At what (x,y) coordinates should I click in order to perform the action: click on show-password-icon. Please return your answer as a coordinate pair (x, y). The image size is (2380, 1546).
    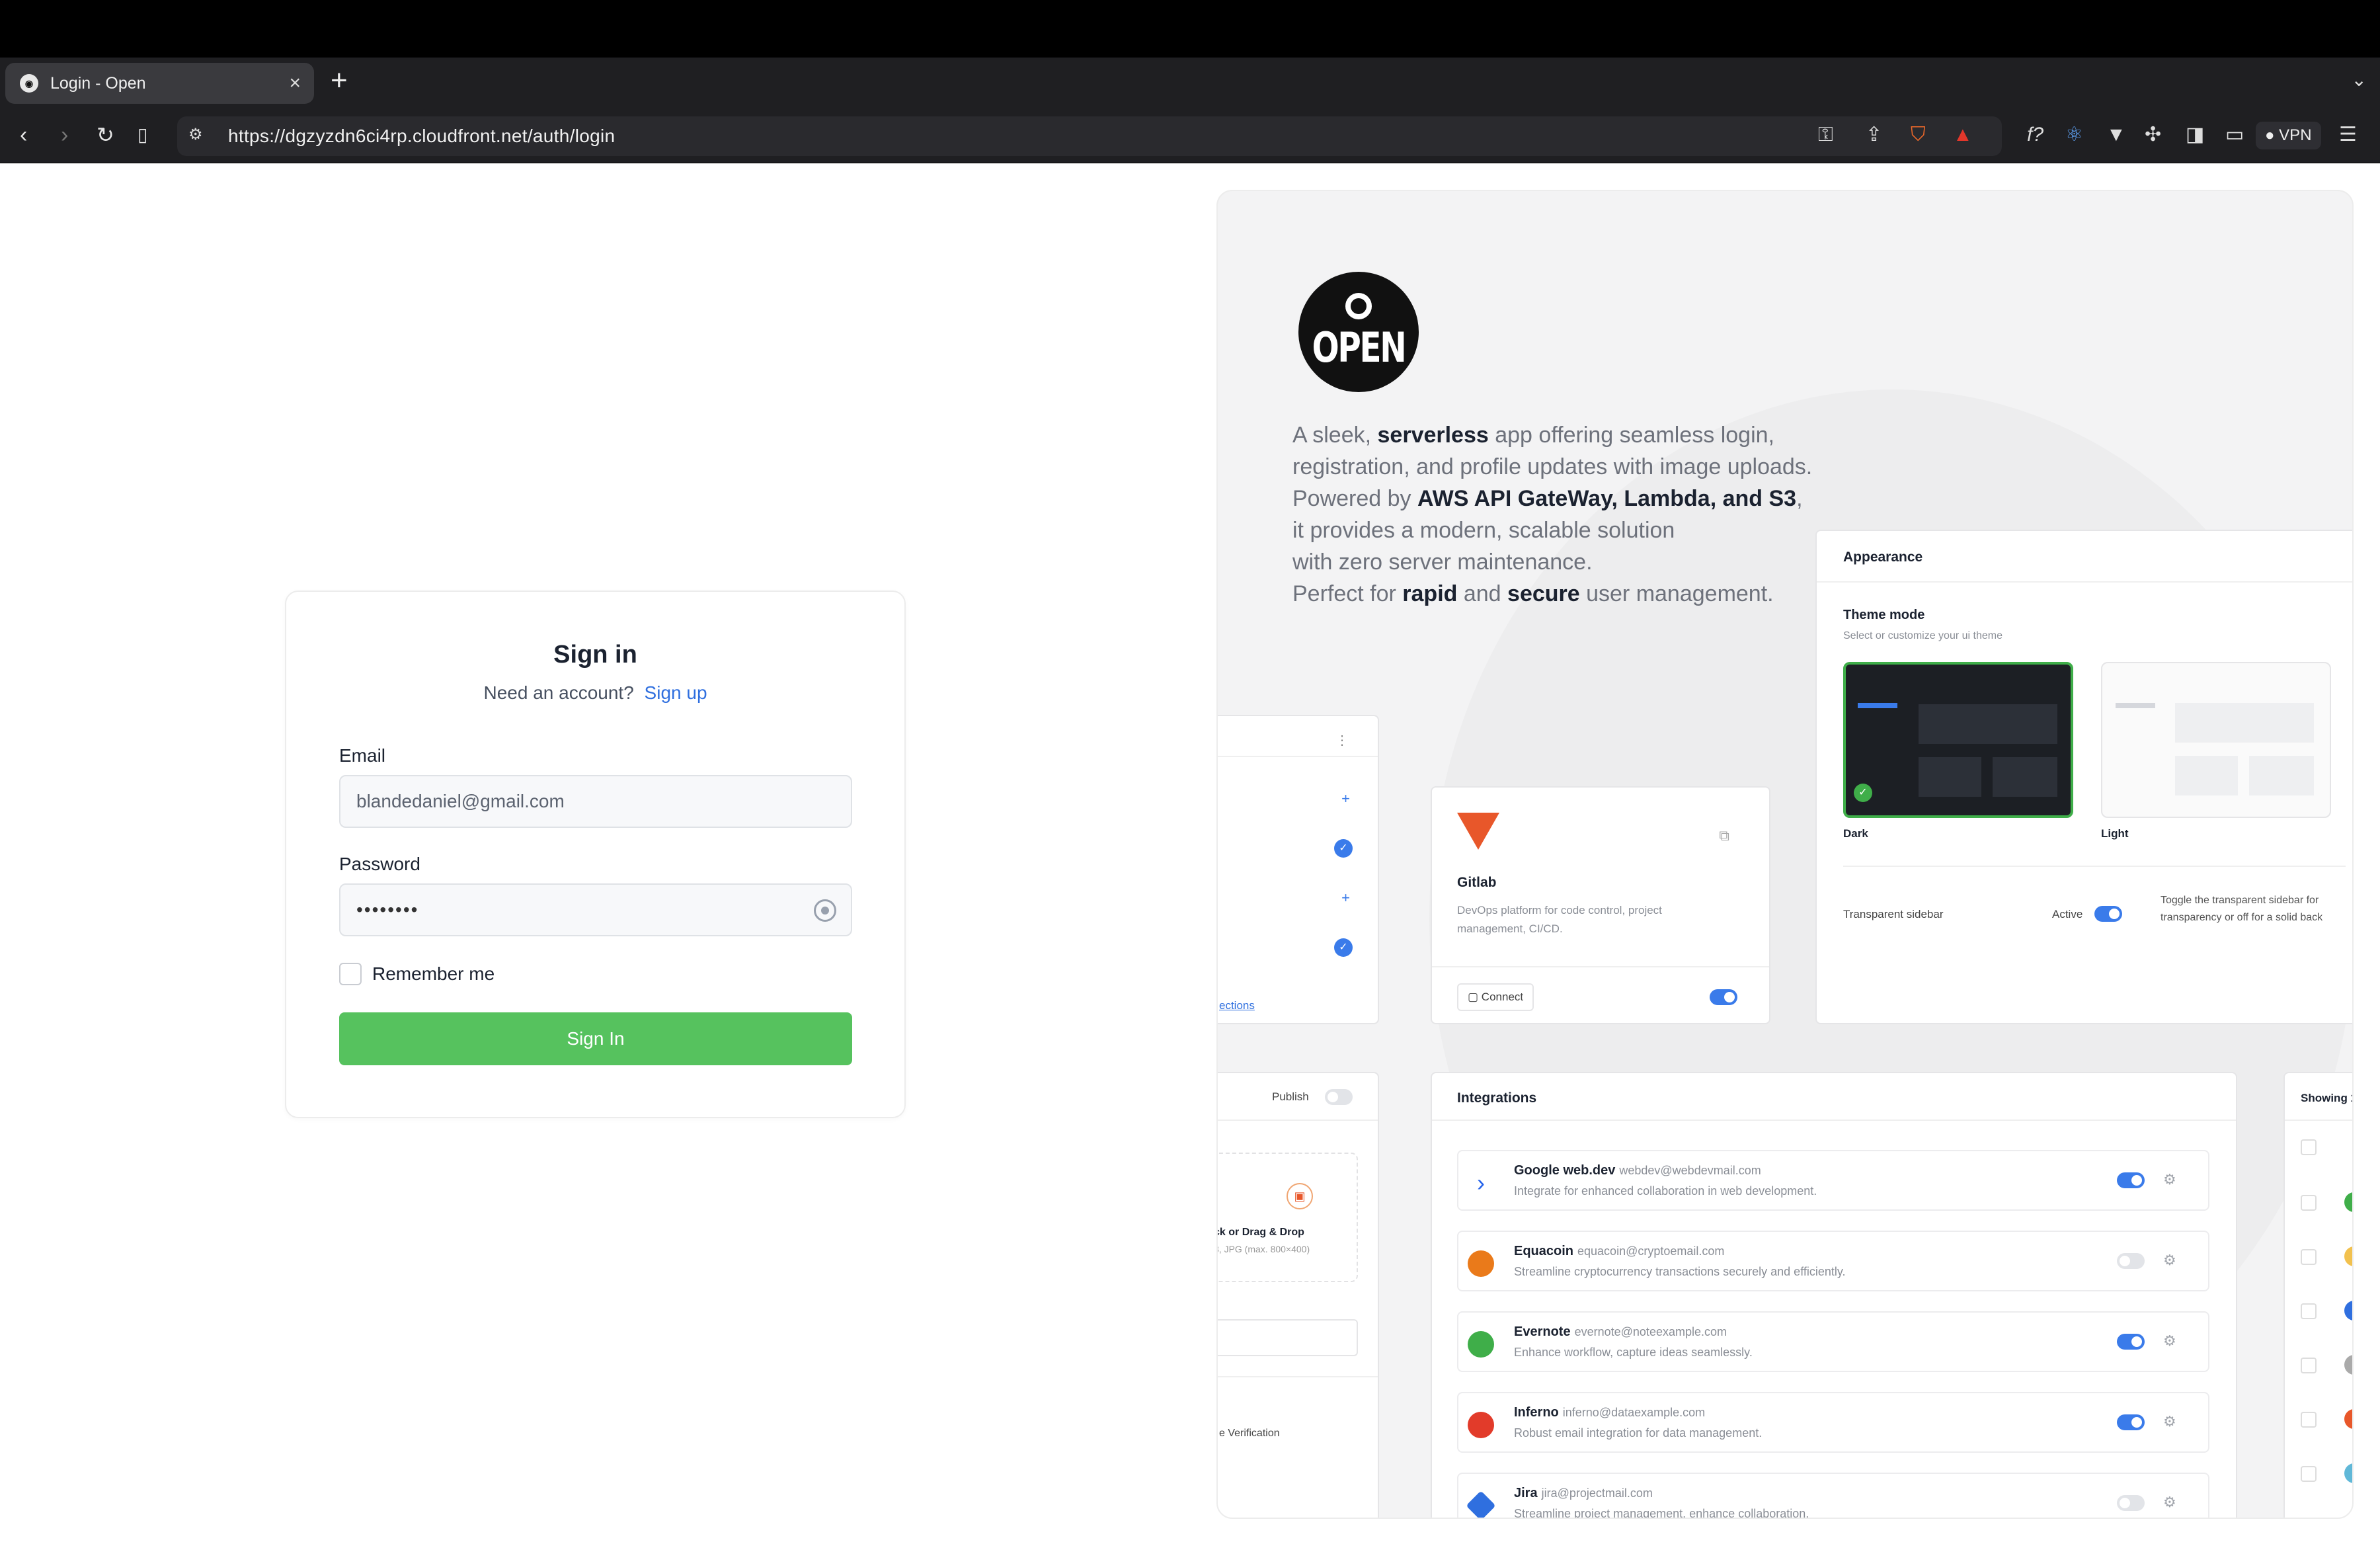
    Looking at the image, I should click on (825, 910).